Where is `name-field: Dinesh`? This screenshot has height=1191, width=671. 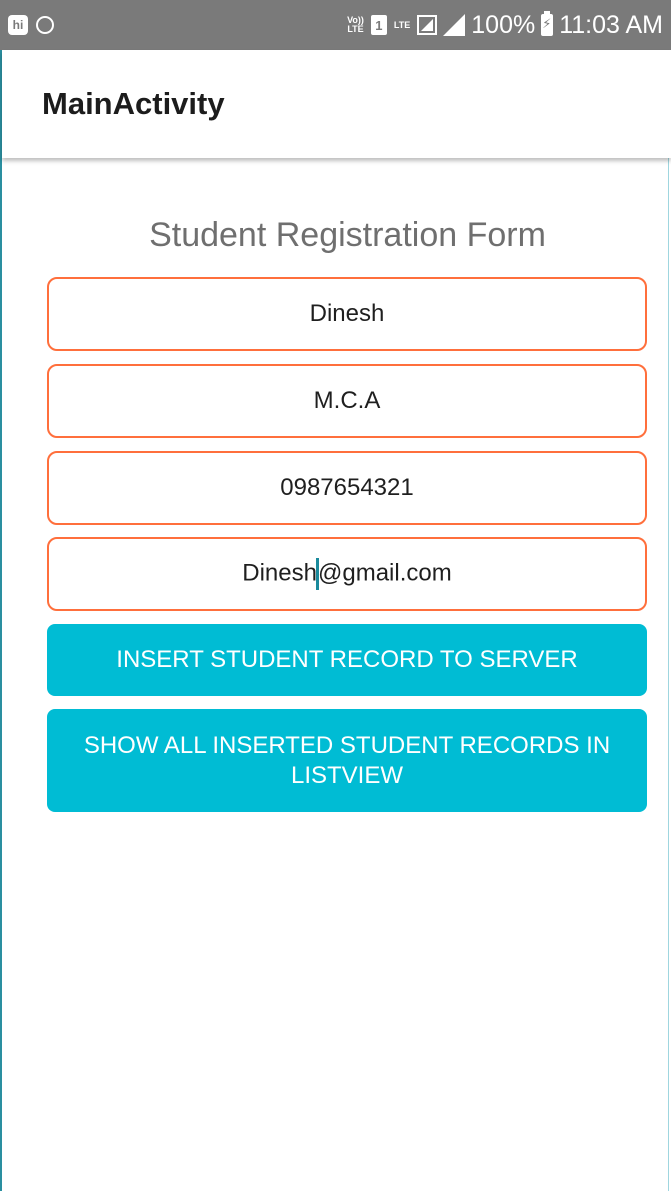 name-field: Dinesh is located at coordinates (347, 314).